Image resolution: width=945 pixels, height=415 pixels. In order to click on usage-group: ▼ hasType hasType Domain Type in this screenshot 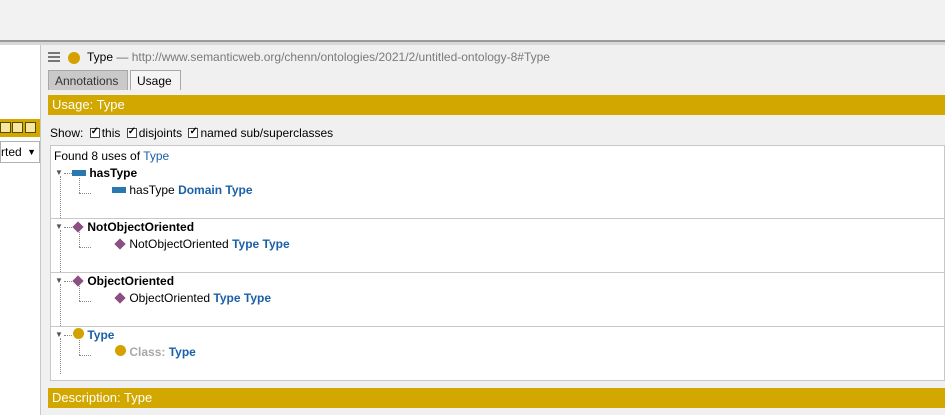, I will do `click(497, 191)`.